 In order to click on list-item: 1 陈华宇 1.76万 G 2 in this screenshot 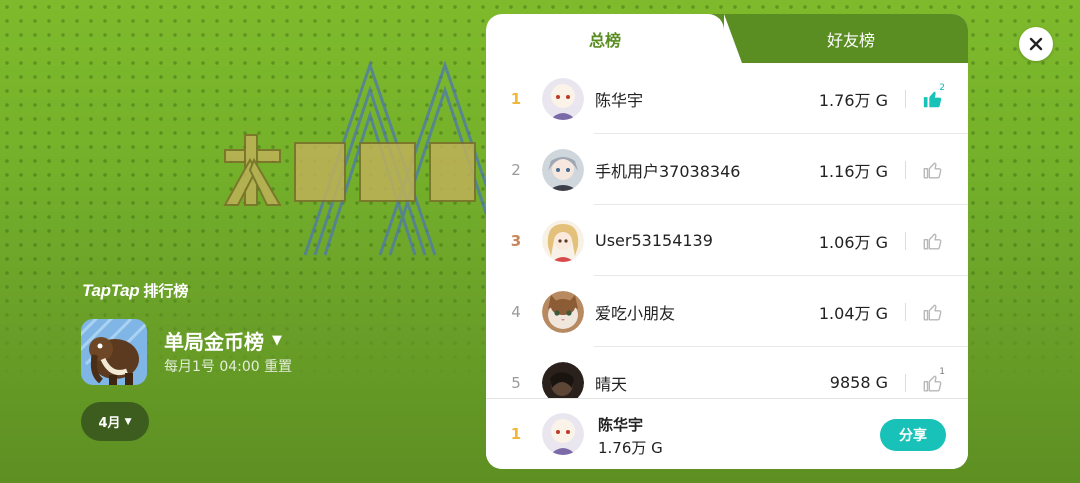, I will do `click(727, 98)`.